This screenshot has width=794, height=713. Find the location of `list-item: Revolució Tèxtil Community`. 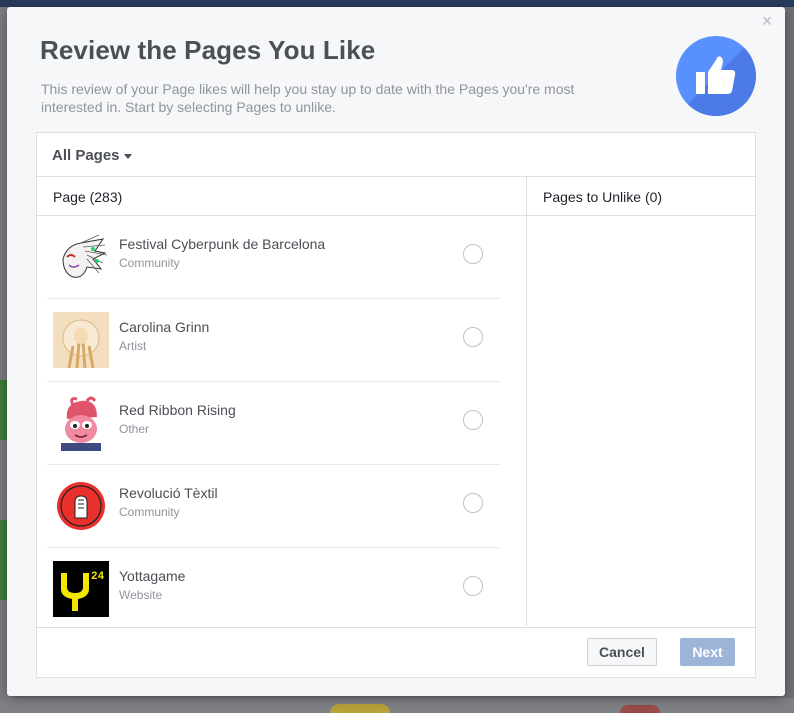

list-item: Revolució Tèxtil Community is located at coordinates (273, 506).